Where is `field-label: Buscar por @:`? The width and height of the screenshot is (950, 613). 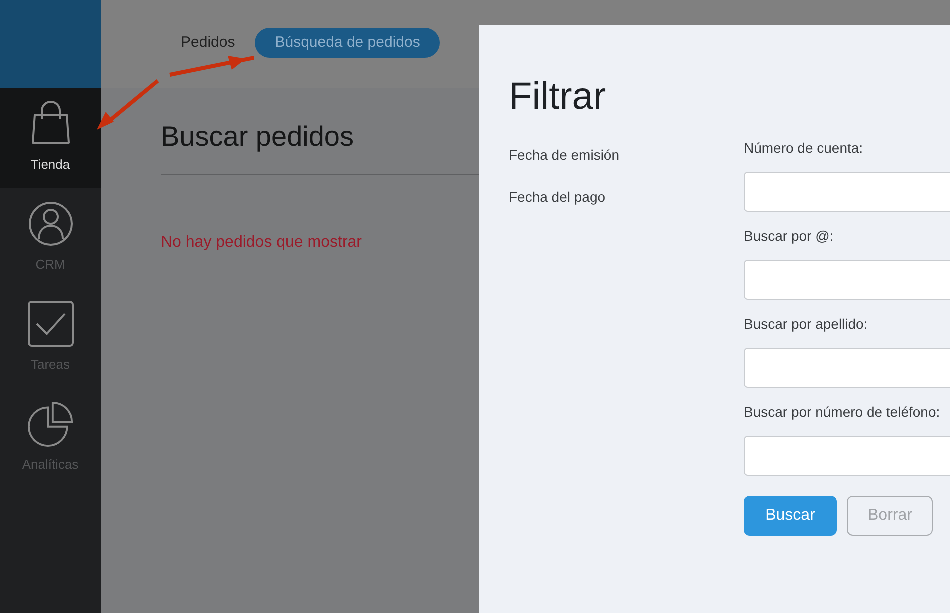 field-label: Buscar por @: is located at coordinates (789, 236).